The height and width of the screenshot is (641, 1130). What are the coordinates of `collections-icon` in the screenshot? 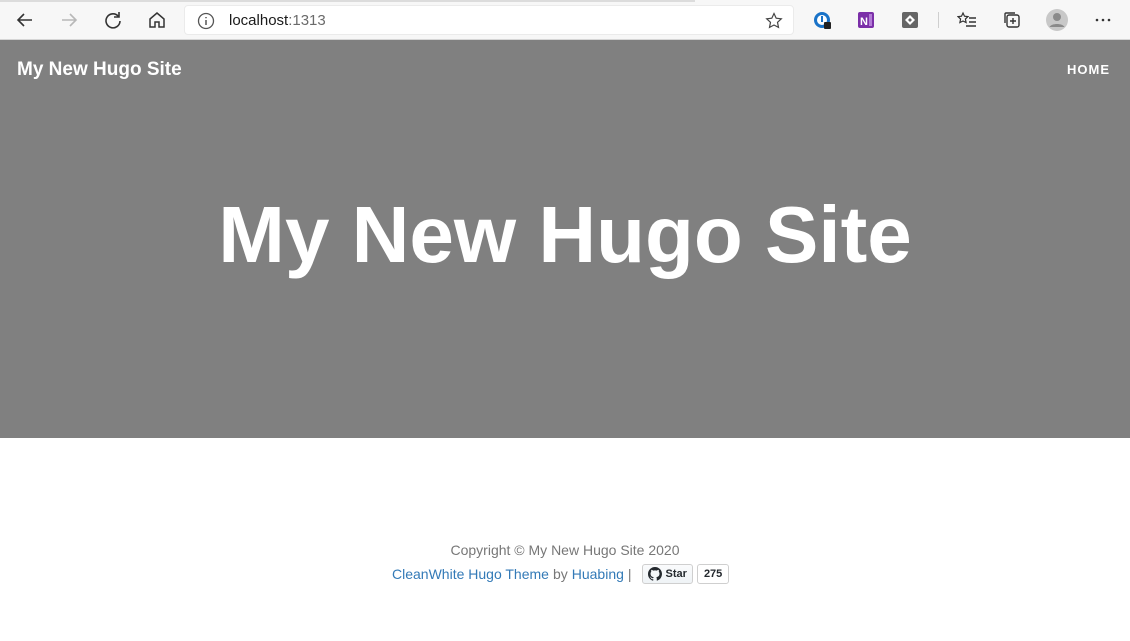 It's located at (1012, 20).